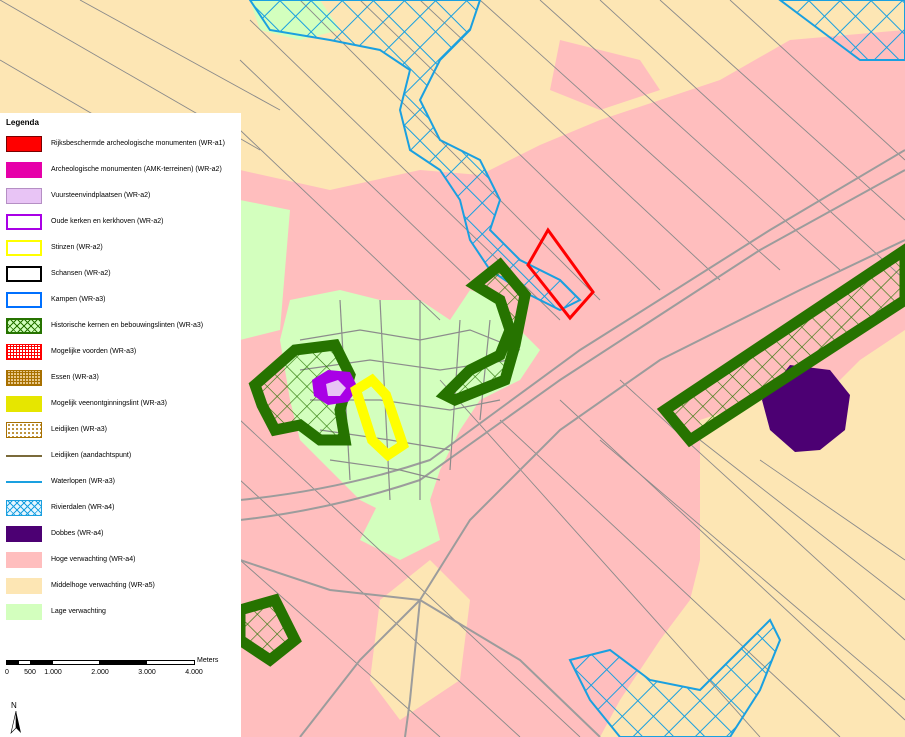  What do you see at coordinates (120, 673) in the screenshot?
I see `scale-bar: Meters 0 500 1.000 2.000 3.000 4.000` at bounding box center [120, 673].